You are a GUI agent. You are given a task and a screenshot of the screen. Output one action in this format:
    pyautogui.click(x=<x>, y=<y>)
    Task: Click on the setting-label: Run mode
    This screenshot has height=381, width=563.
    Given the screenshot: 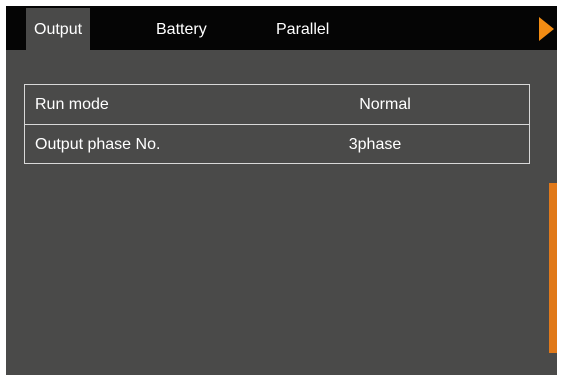 What is the action you would take?
    pyautogui.click(x=72, y=104)
    